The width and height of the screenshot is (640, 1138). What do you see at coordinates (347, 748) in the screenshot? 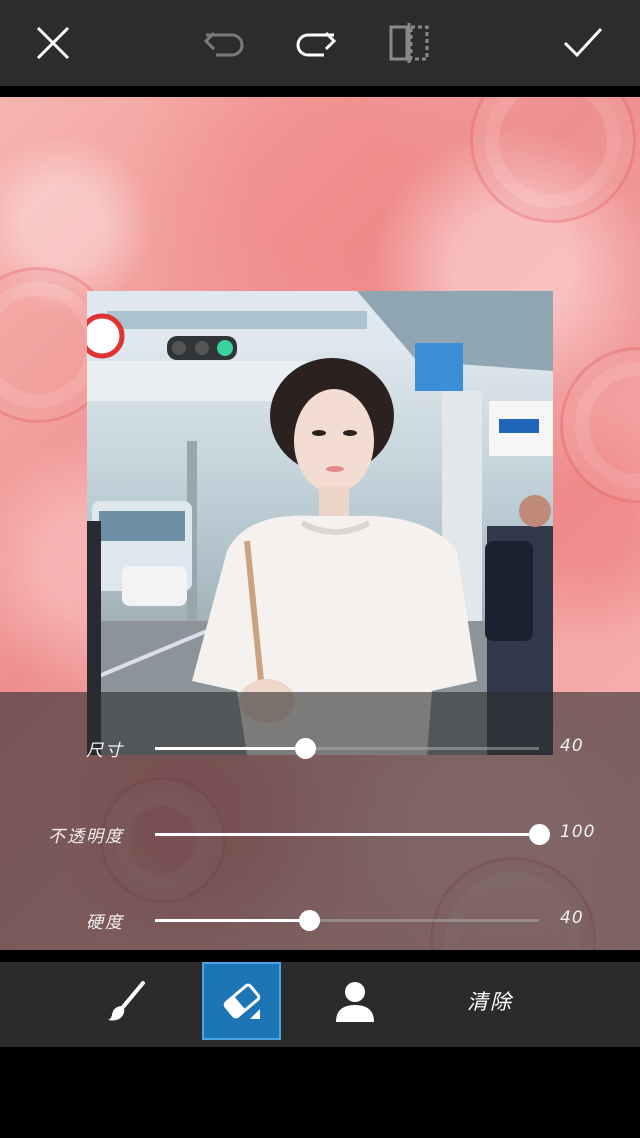
I see `size-slider` at bounding box center [347, 748].